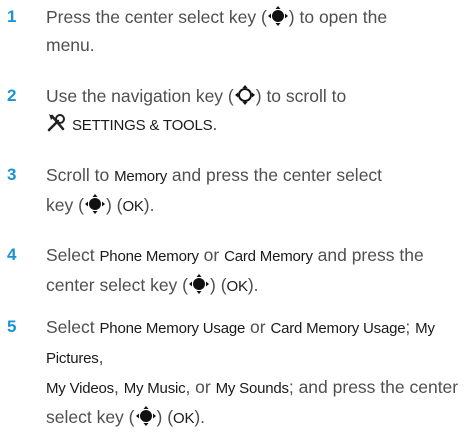 The width and height of the screenshot is (466, 433). What do you see at coordinates (70, 45) in the screenshot?
I see `step-text-segment: menu.` at bounding box center [70, 45].